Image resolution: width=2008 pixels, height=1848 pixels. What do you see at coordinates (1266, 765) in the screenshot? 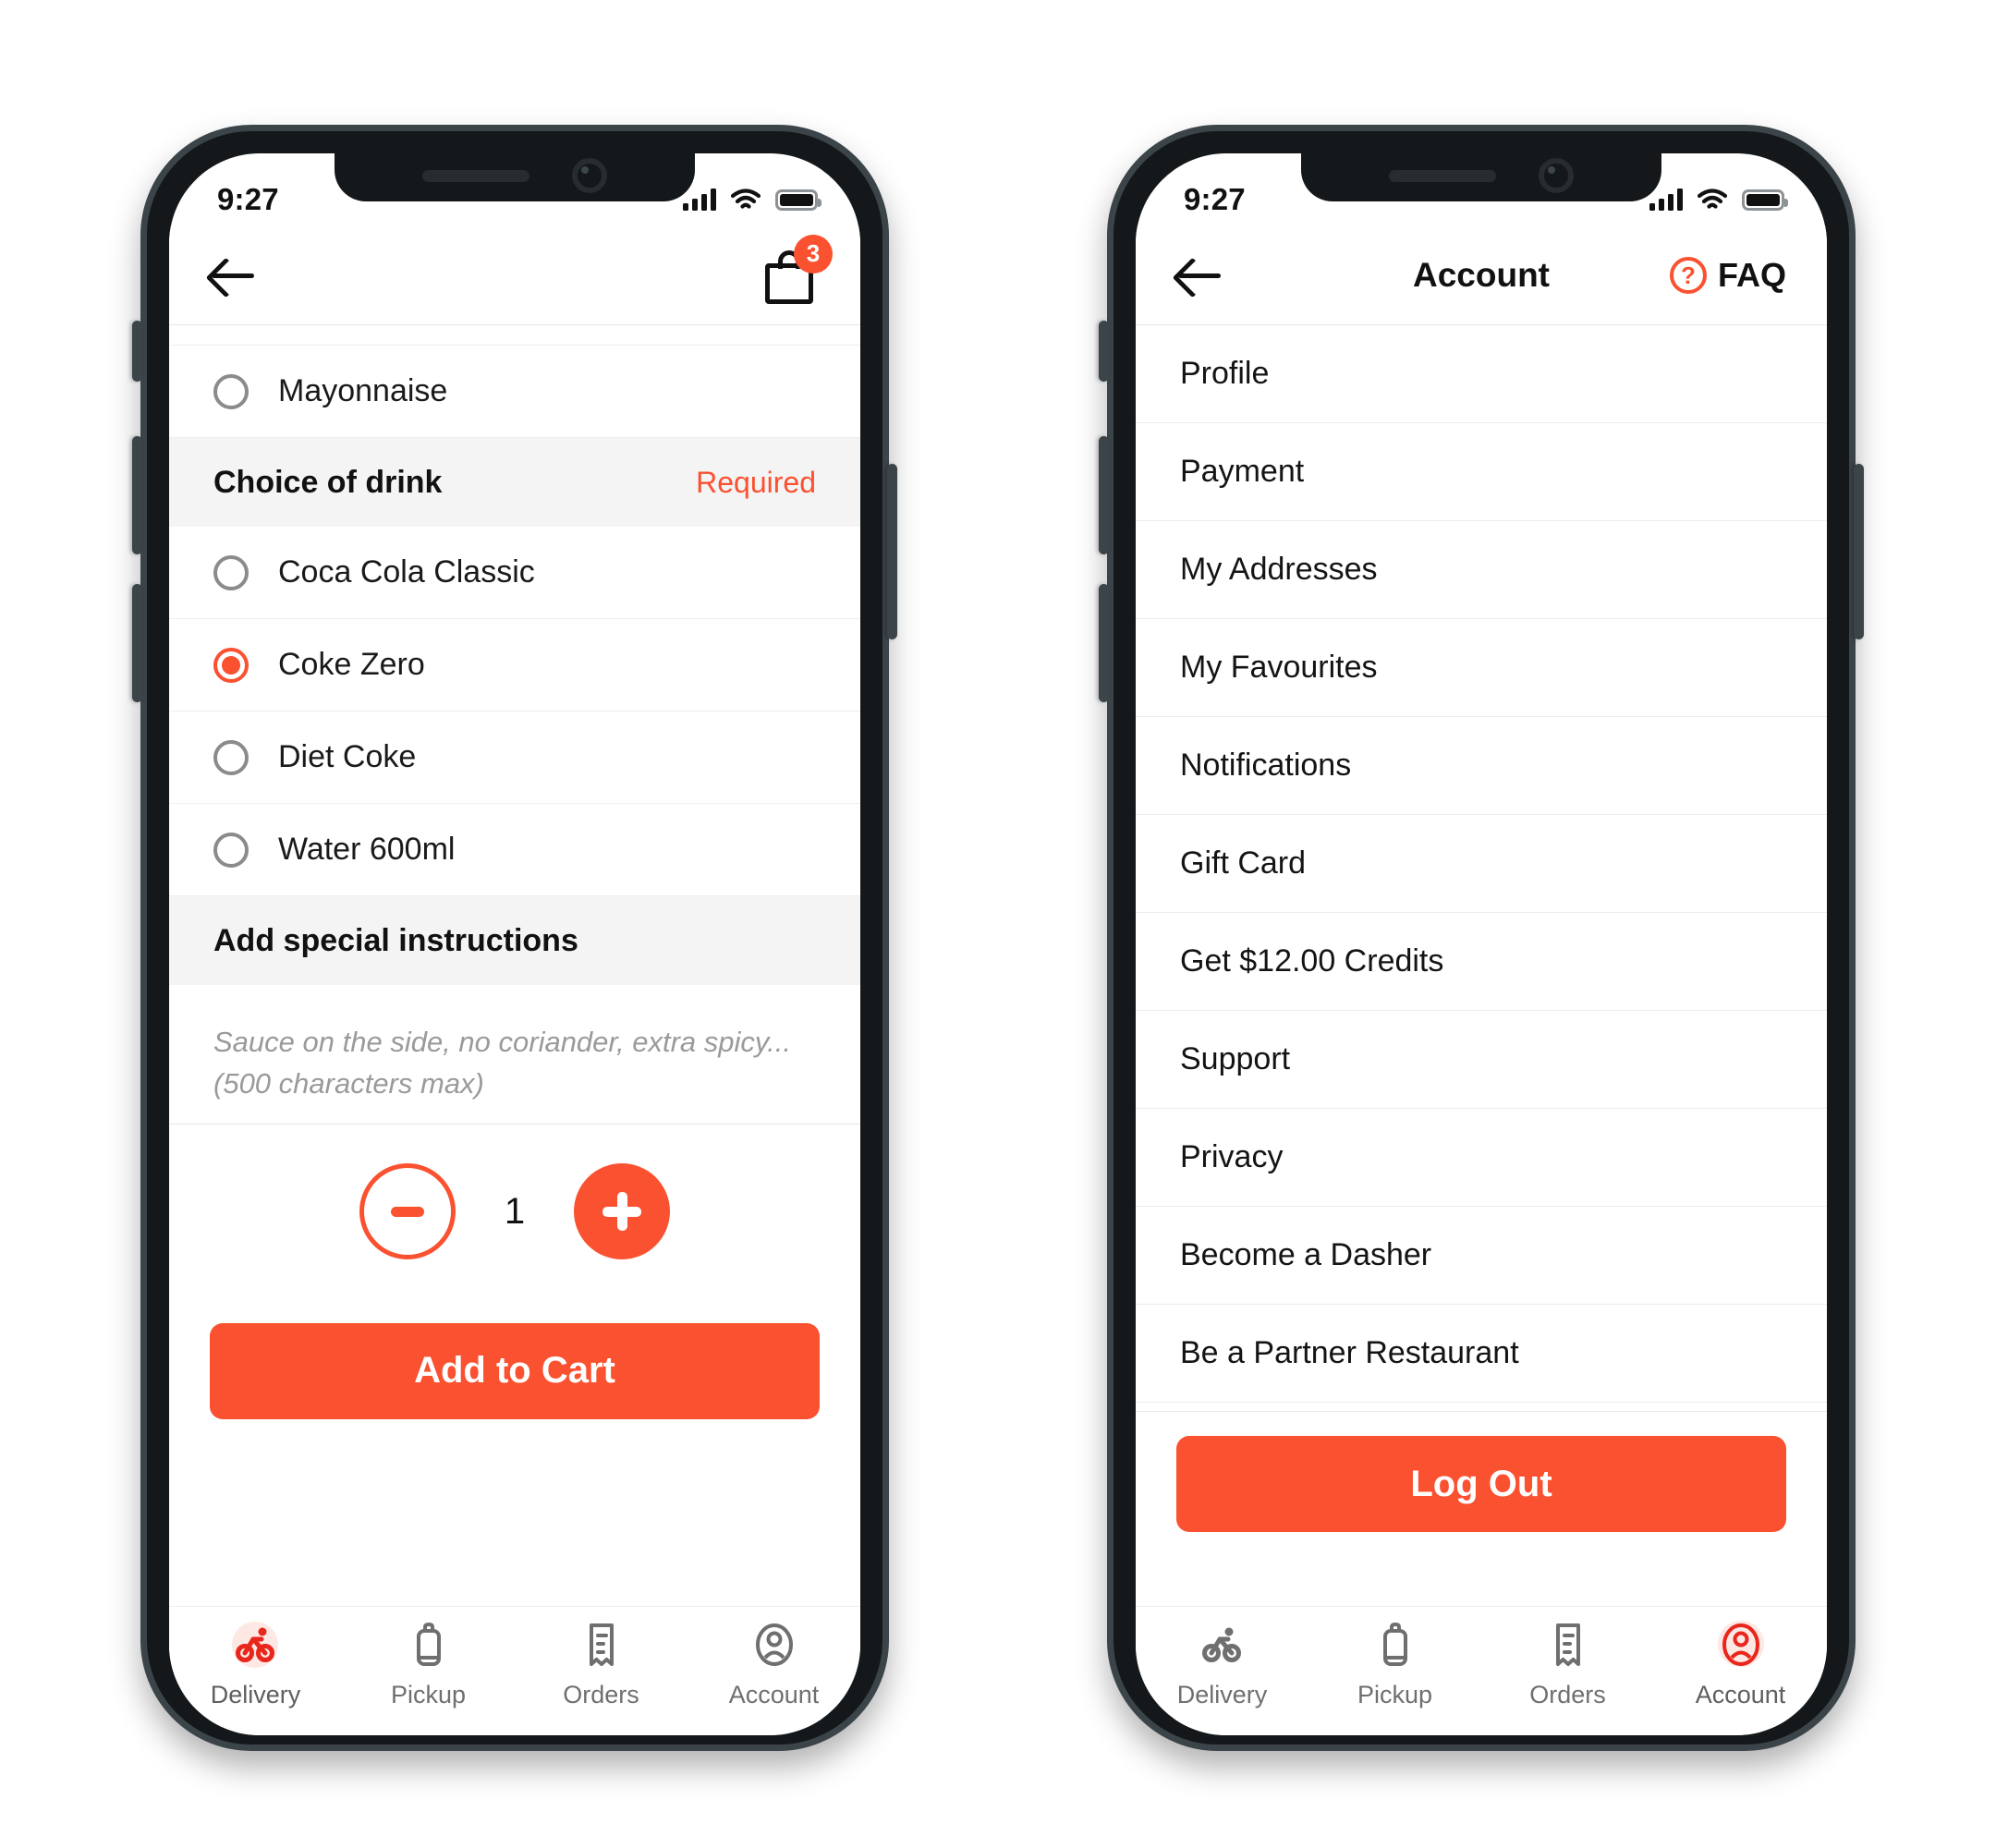
I see `menu-item-label: Notifications` at bounding box center [1266, 765].